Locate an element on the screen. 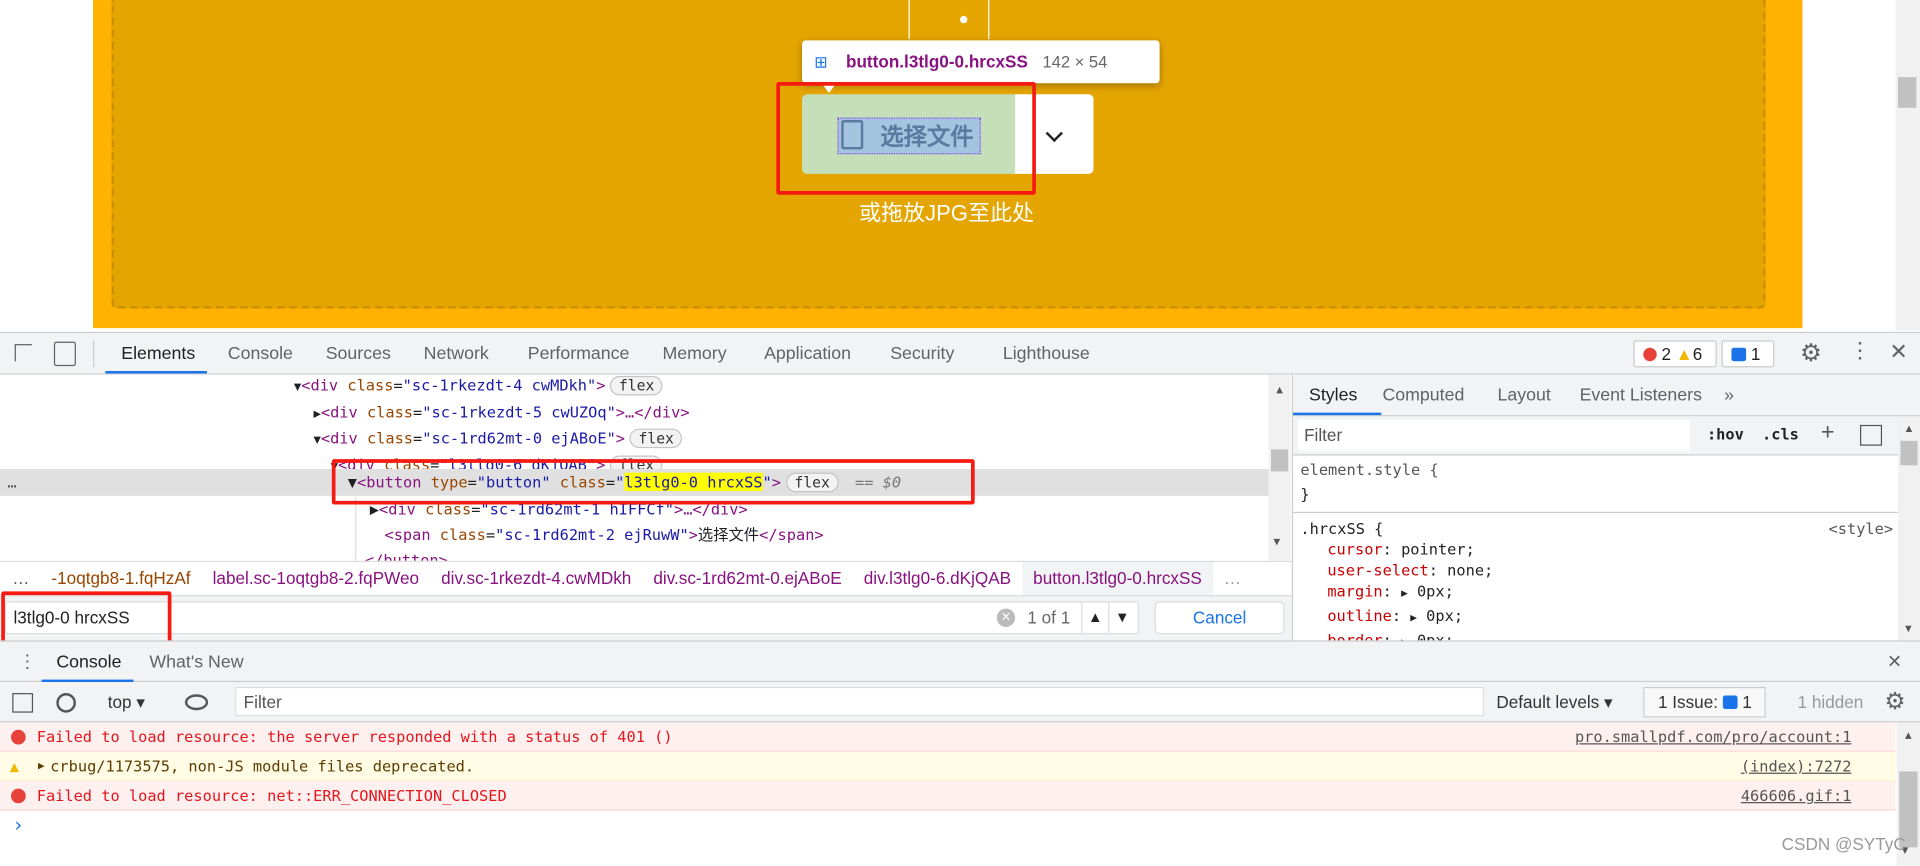  live-expression-eye-icon is located at coordinates (196, 702).